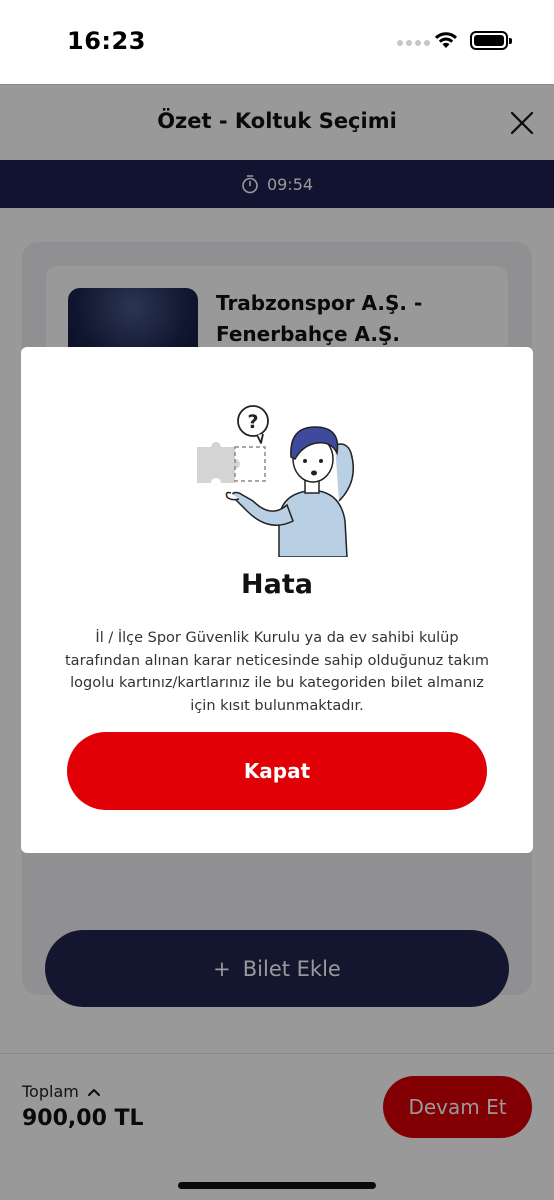  Describe the element at coordinates (491, 40) in the screenshot. I see `battery-icon` at that location.